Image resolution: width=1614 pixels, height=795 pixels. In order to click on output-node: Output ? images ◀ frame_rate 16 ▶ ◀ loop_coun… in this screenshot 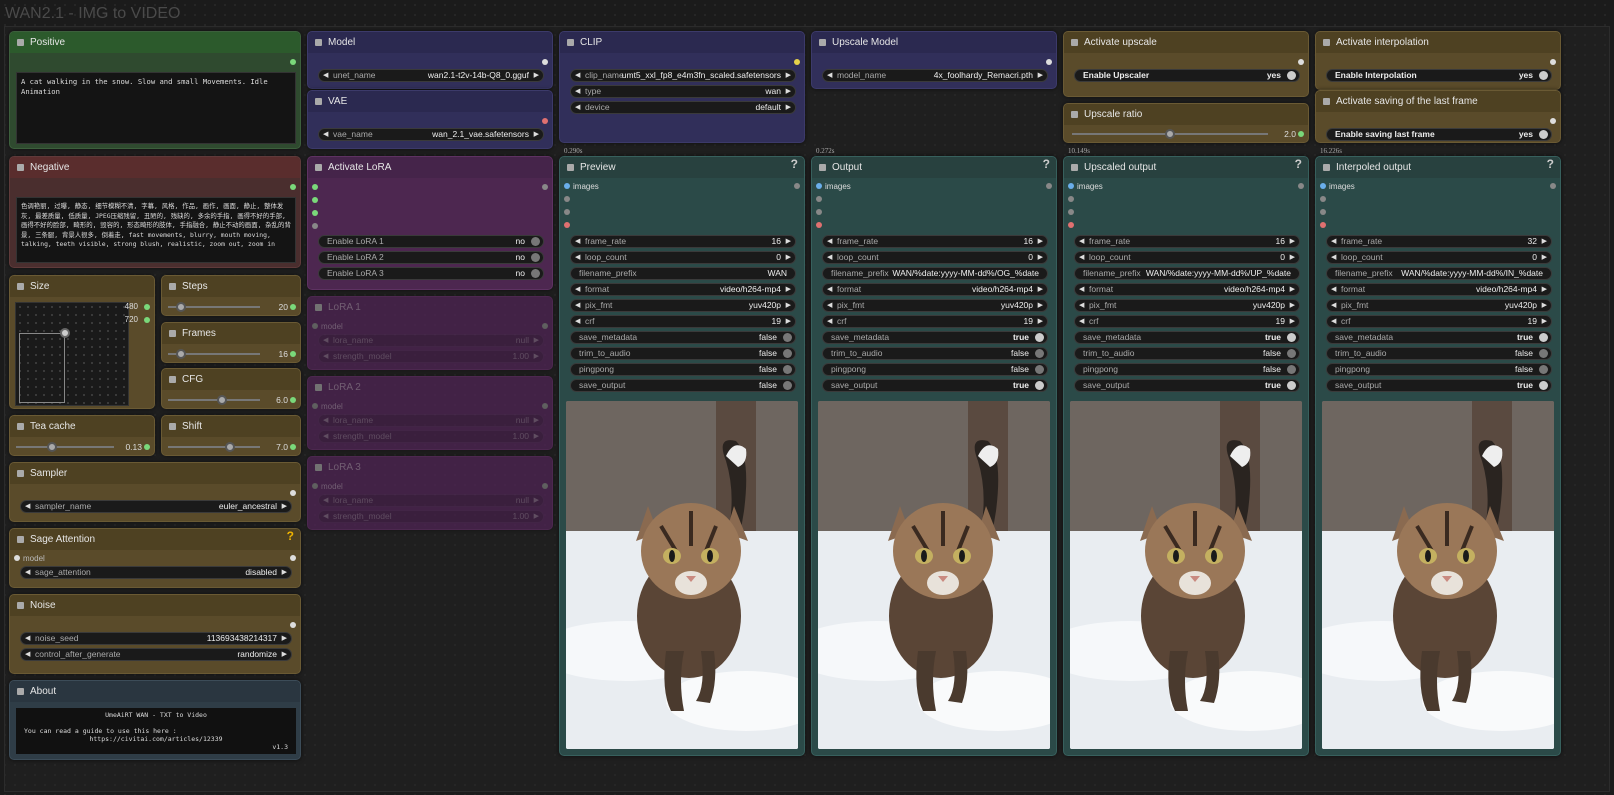, I will do `click(934, 456)`.